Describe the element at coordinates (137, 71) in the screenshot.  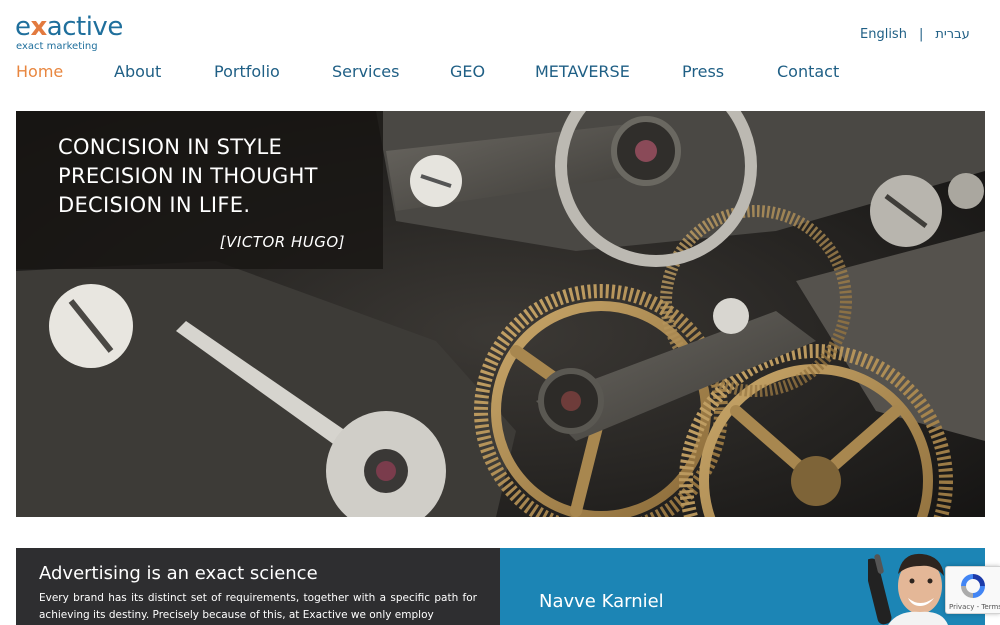
I see `nav-about: About` at that location.